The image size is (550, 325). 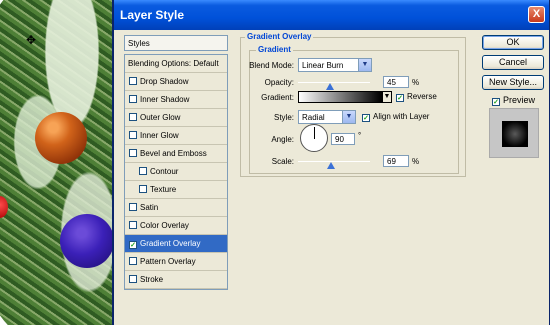 I want to click on style-item-label: Pattern Overlay, so click(x=168, y=261).